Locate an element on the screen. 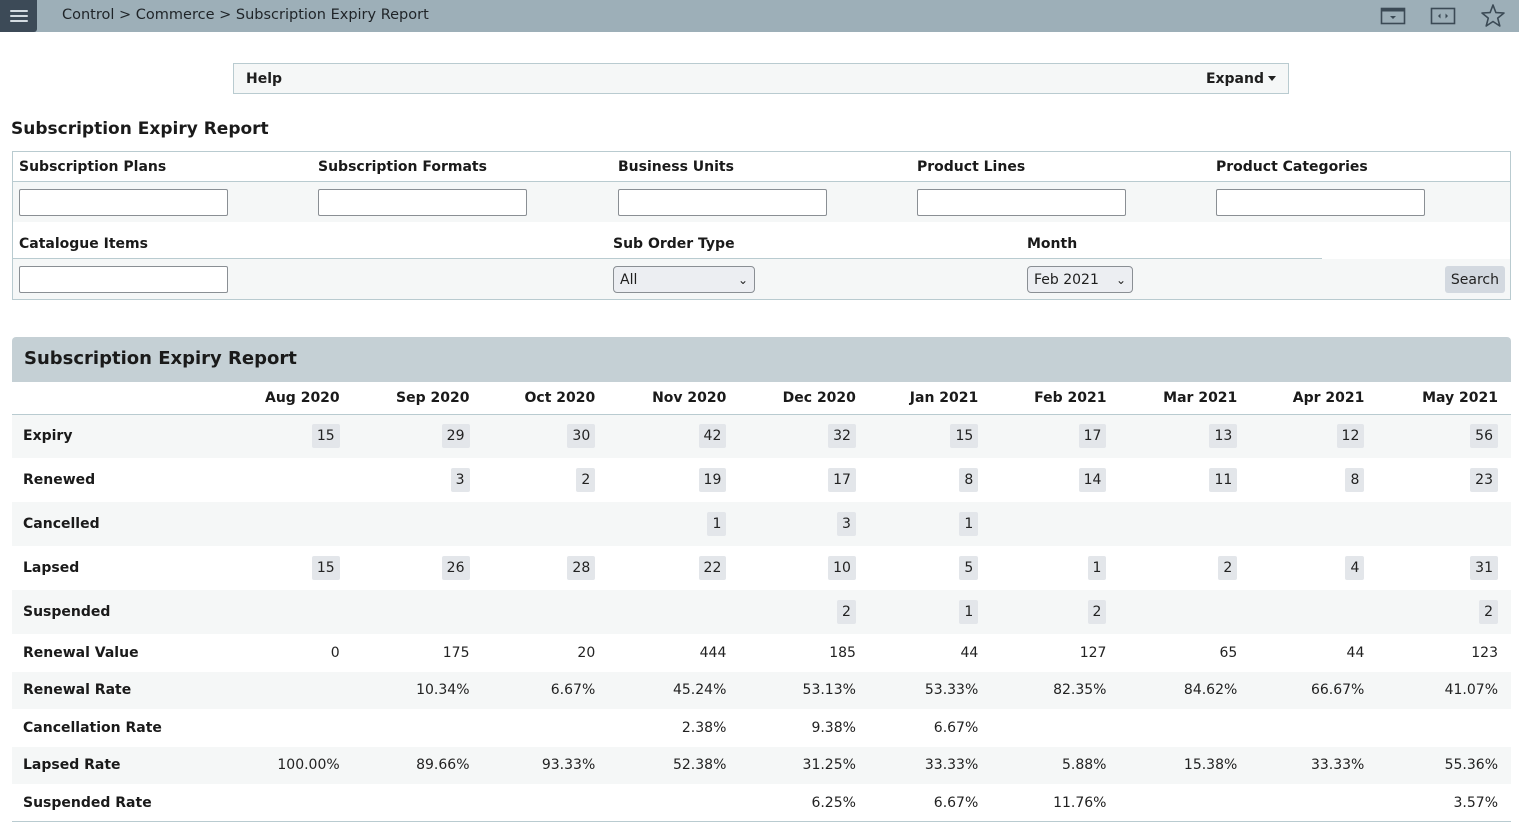 The width and height of the screenshot is (1519, 833). count-badge: 32 is located at coordinates (842, 436).